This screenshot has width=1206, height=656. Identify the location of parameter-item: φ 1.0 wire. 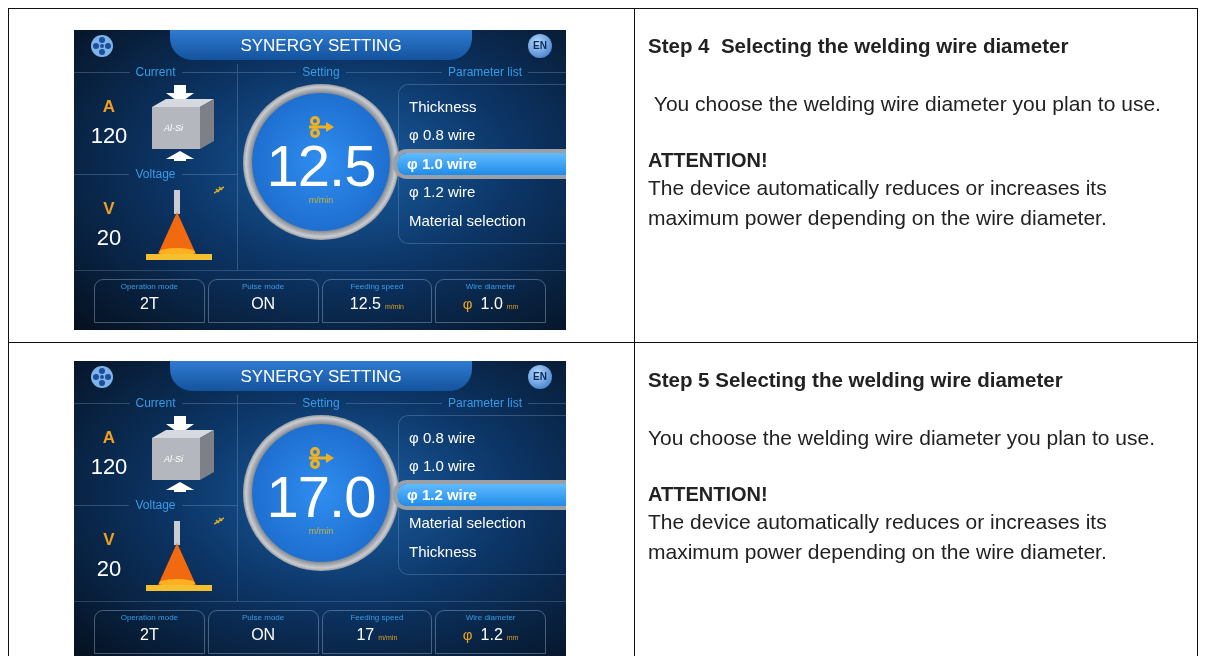
(482, 466).